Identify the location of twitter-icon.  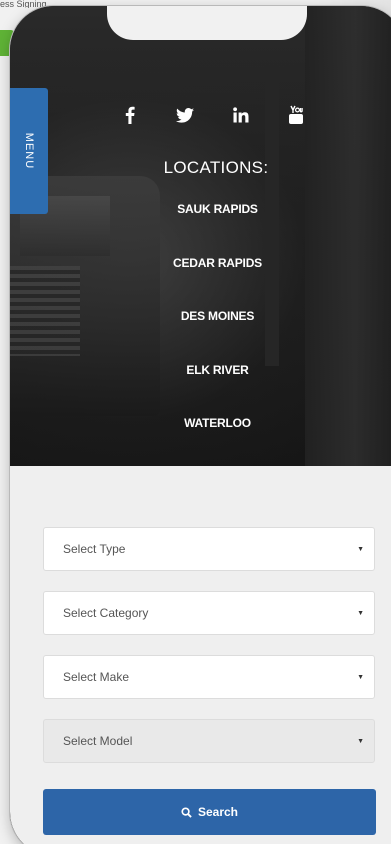
(185, 115).